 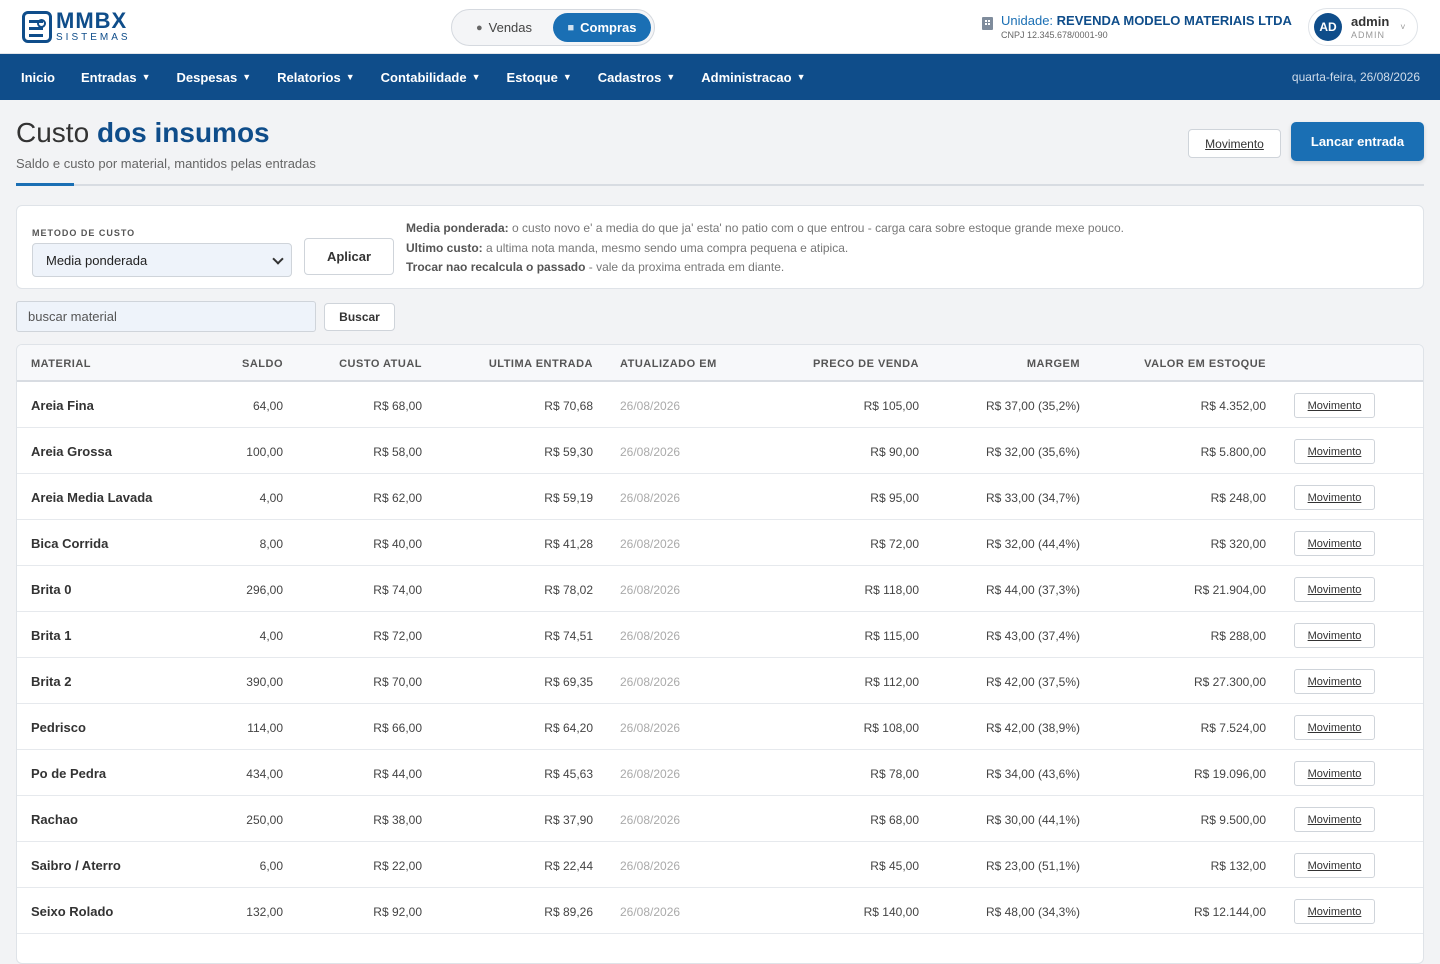 I want to click on cell-material: Seixo Rolado, so click(x=72, y=911).